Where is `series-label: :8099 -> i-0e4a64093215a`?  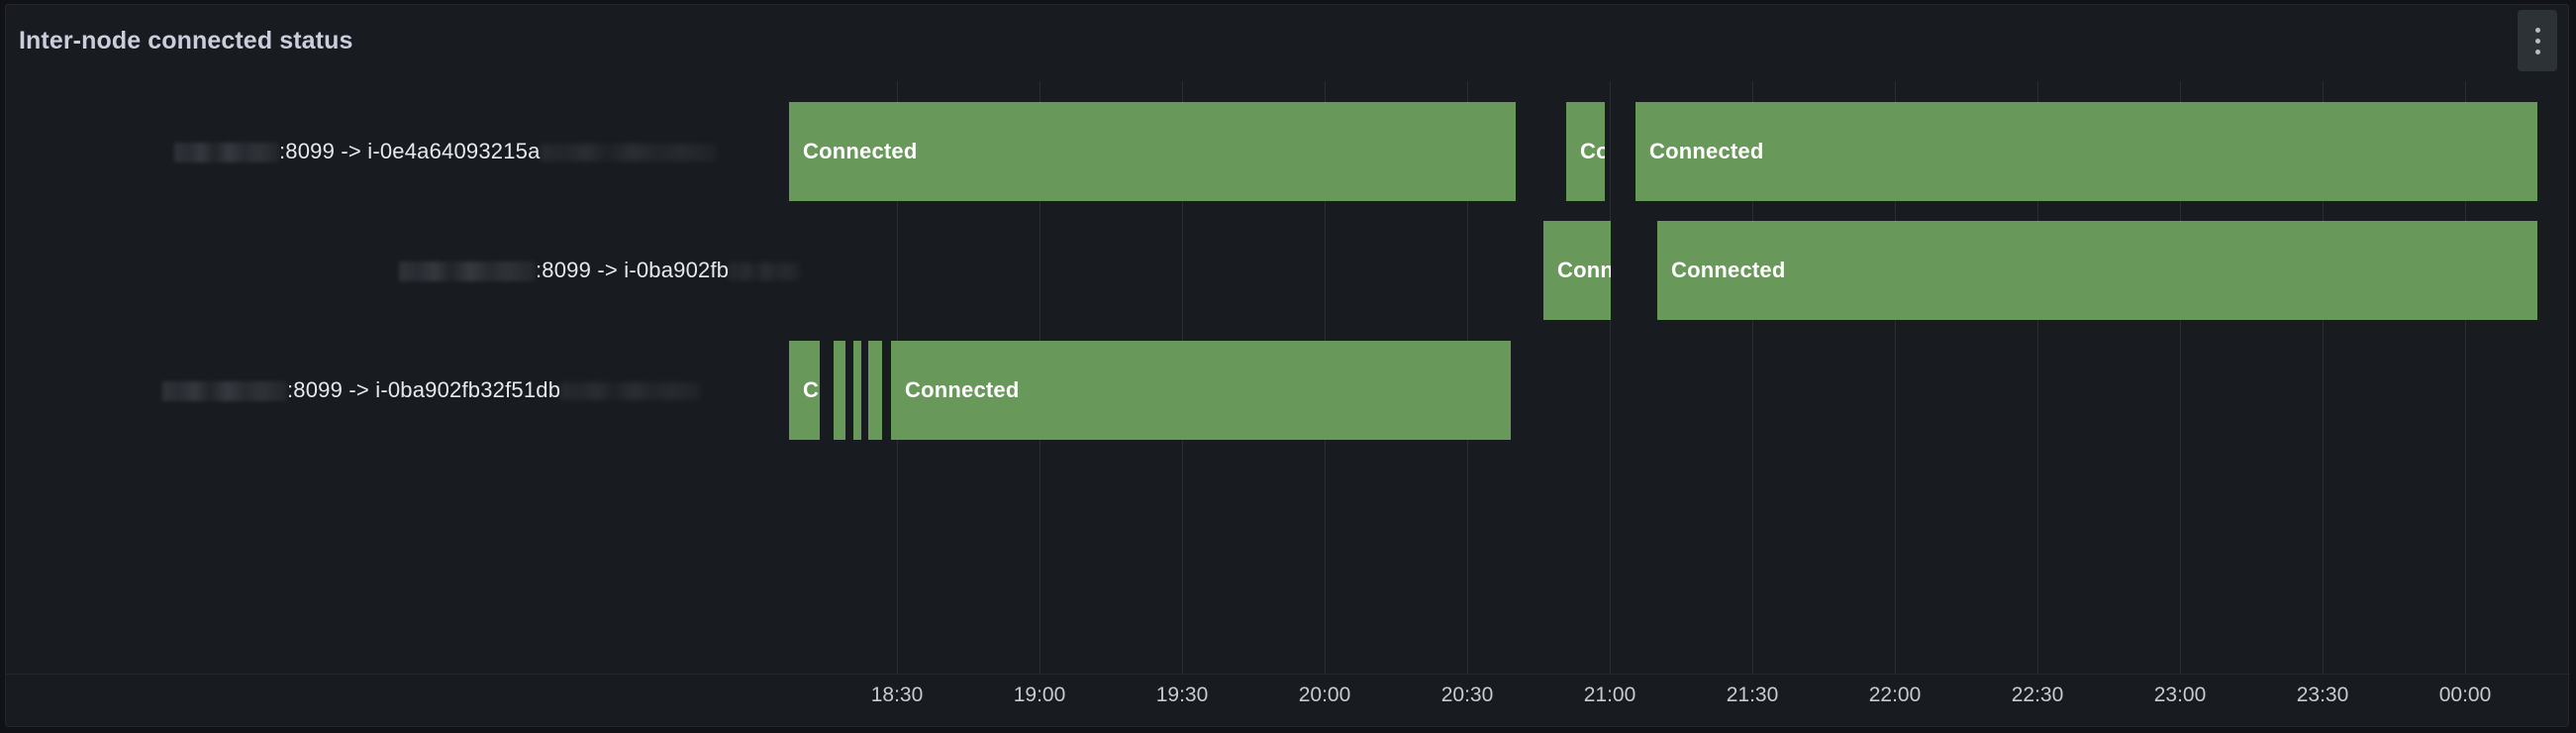
series-label: :8099 -> i-0e4a64093215a is located at coordinates (445, 151).